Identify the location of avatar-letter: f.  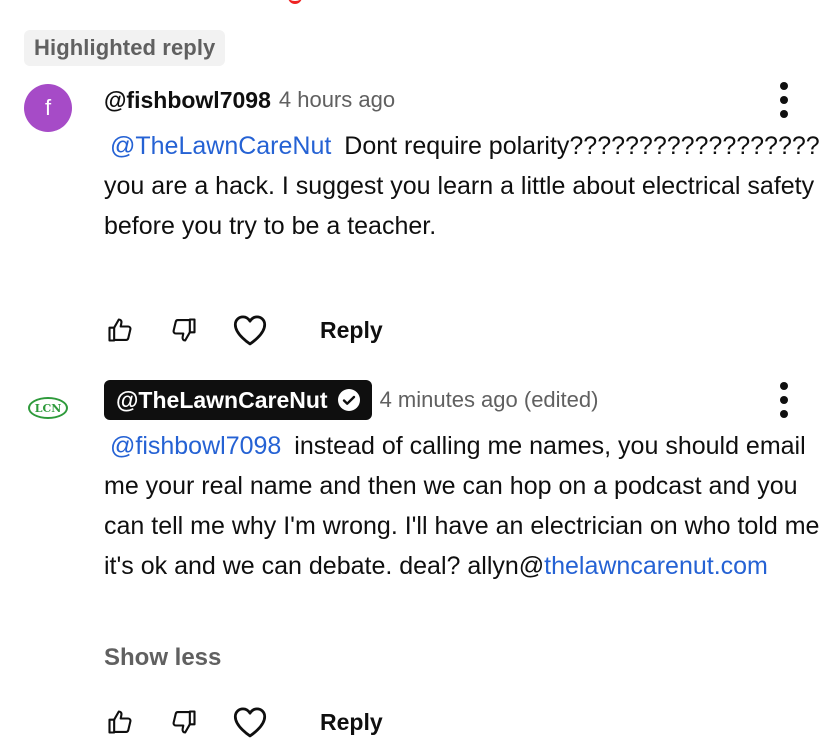
(48, 107).